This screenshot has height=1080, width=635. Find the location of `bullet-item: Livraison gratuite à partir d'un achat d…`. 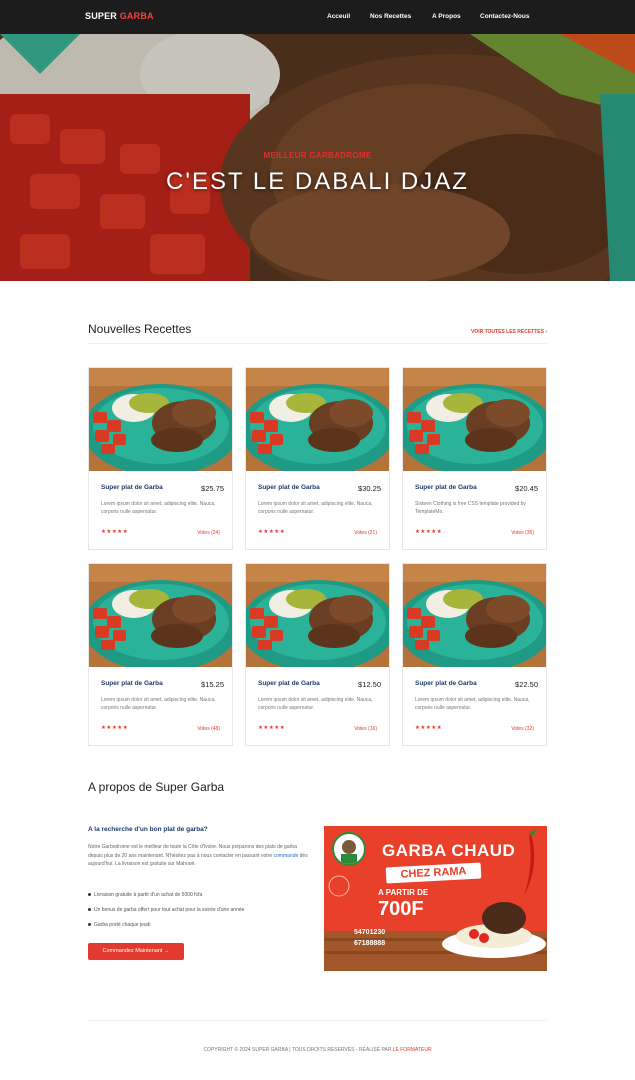

bullet-item: Livraison gratuite à partir d'un achat d… is located at coordinates (200, 899).